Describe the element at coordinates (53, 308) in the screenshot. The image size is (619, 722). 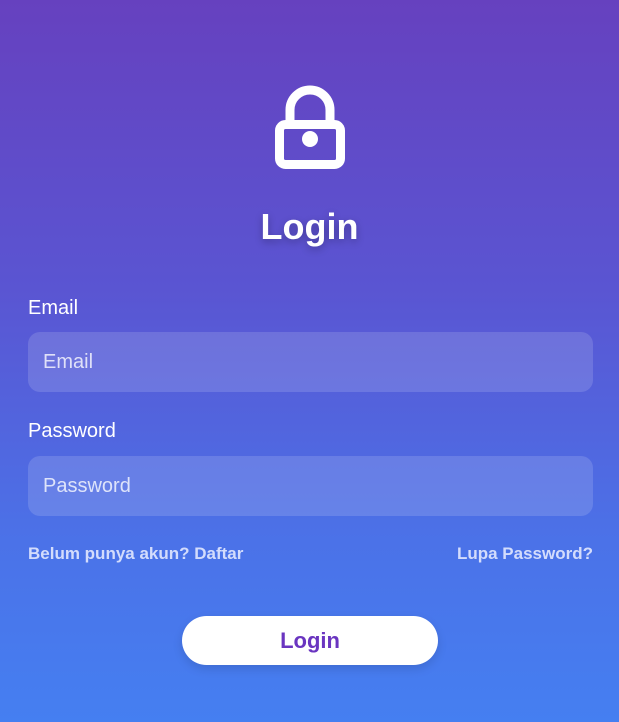
I see `email-label: Email` at that location.